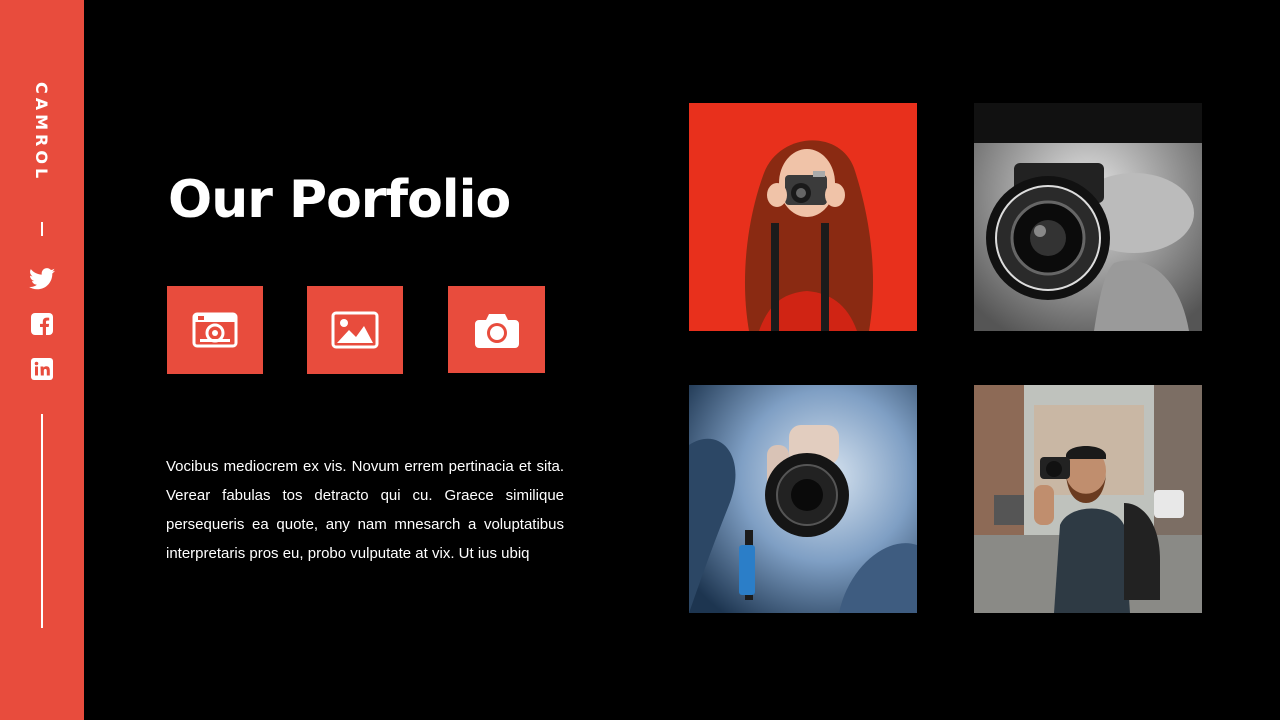 This screenshot has width=1280, height=720. Describe the element at coordinates (339, 200) in the screenshot. I see `page-title: Our Porfolio` at that location.